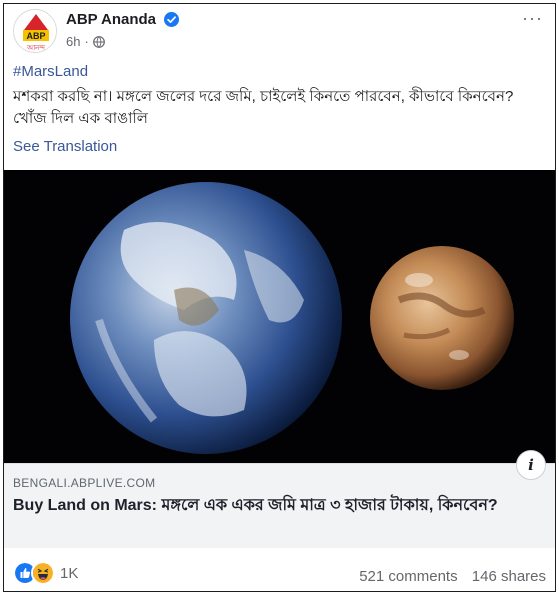 The height and width of the screenshot is (595, 559). I want to click on engagement-counts: 521 comments 146 shares, so click(452, 576).